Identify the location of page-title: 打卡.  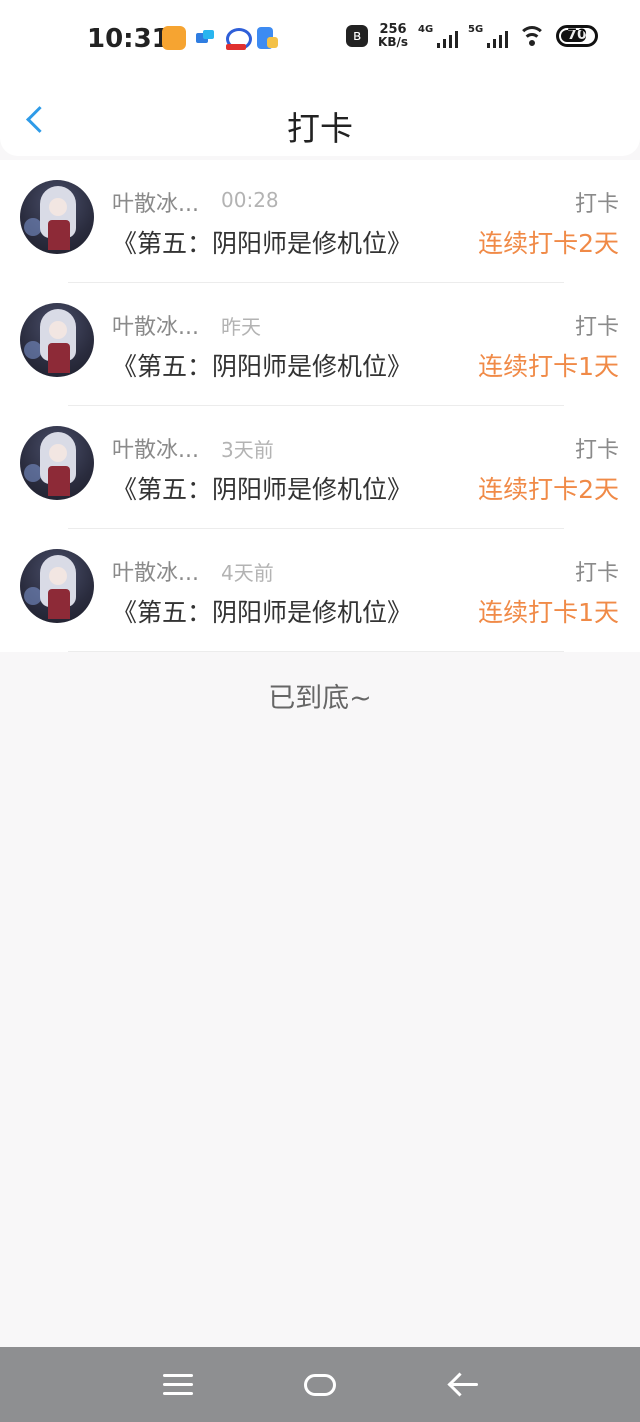
(320, 128).